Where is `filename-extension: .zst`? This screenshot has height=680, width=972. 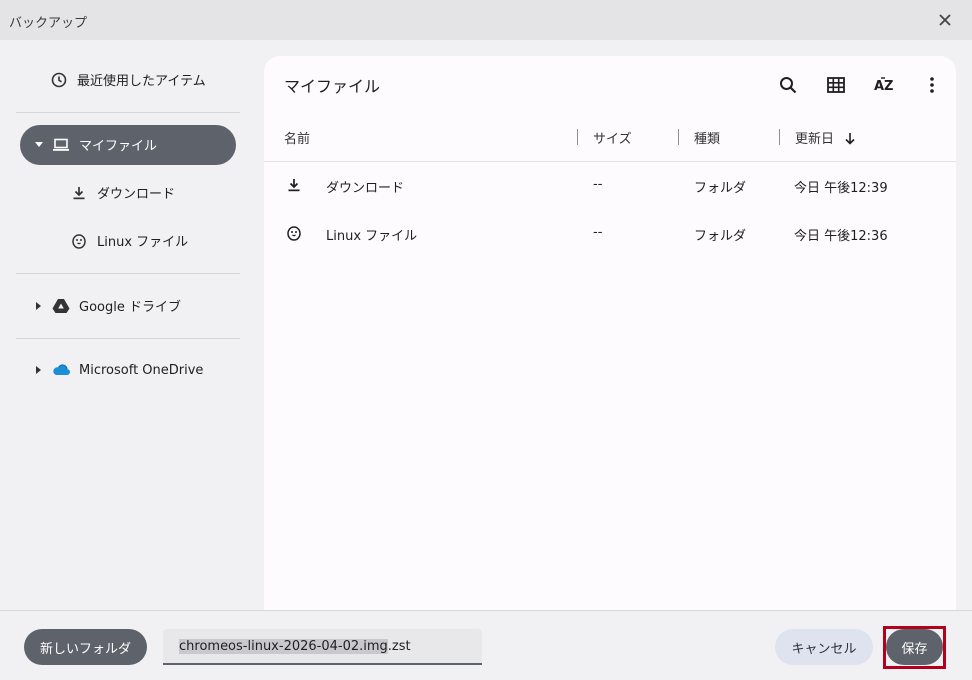 filename-extension: .zst is located at coordinates (399, 646).